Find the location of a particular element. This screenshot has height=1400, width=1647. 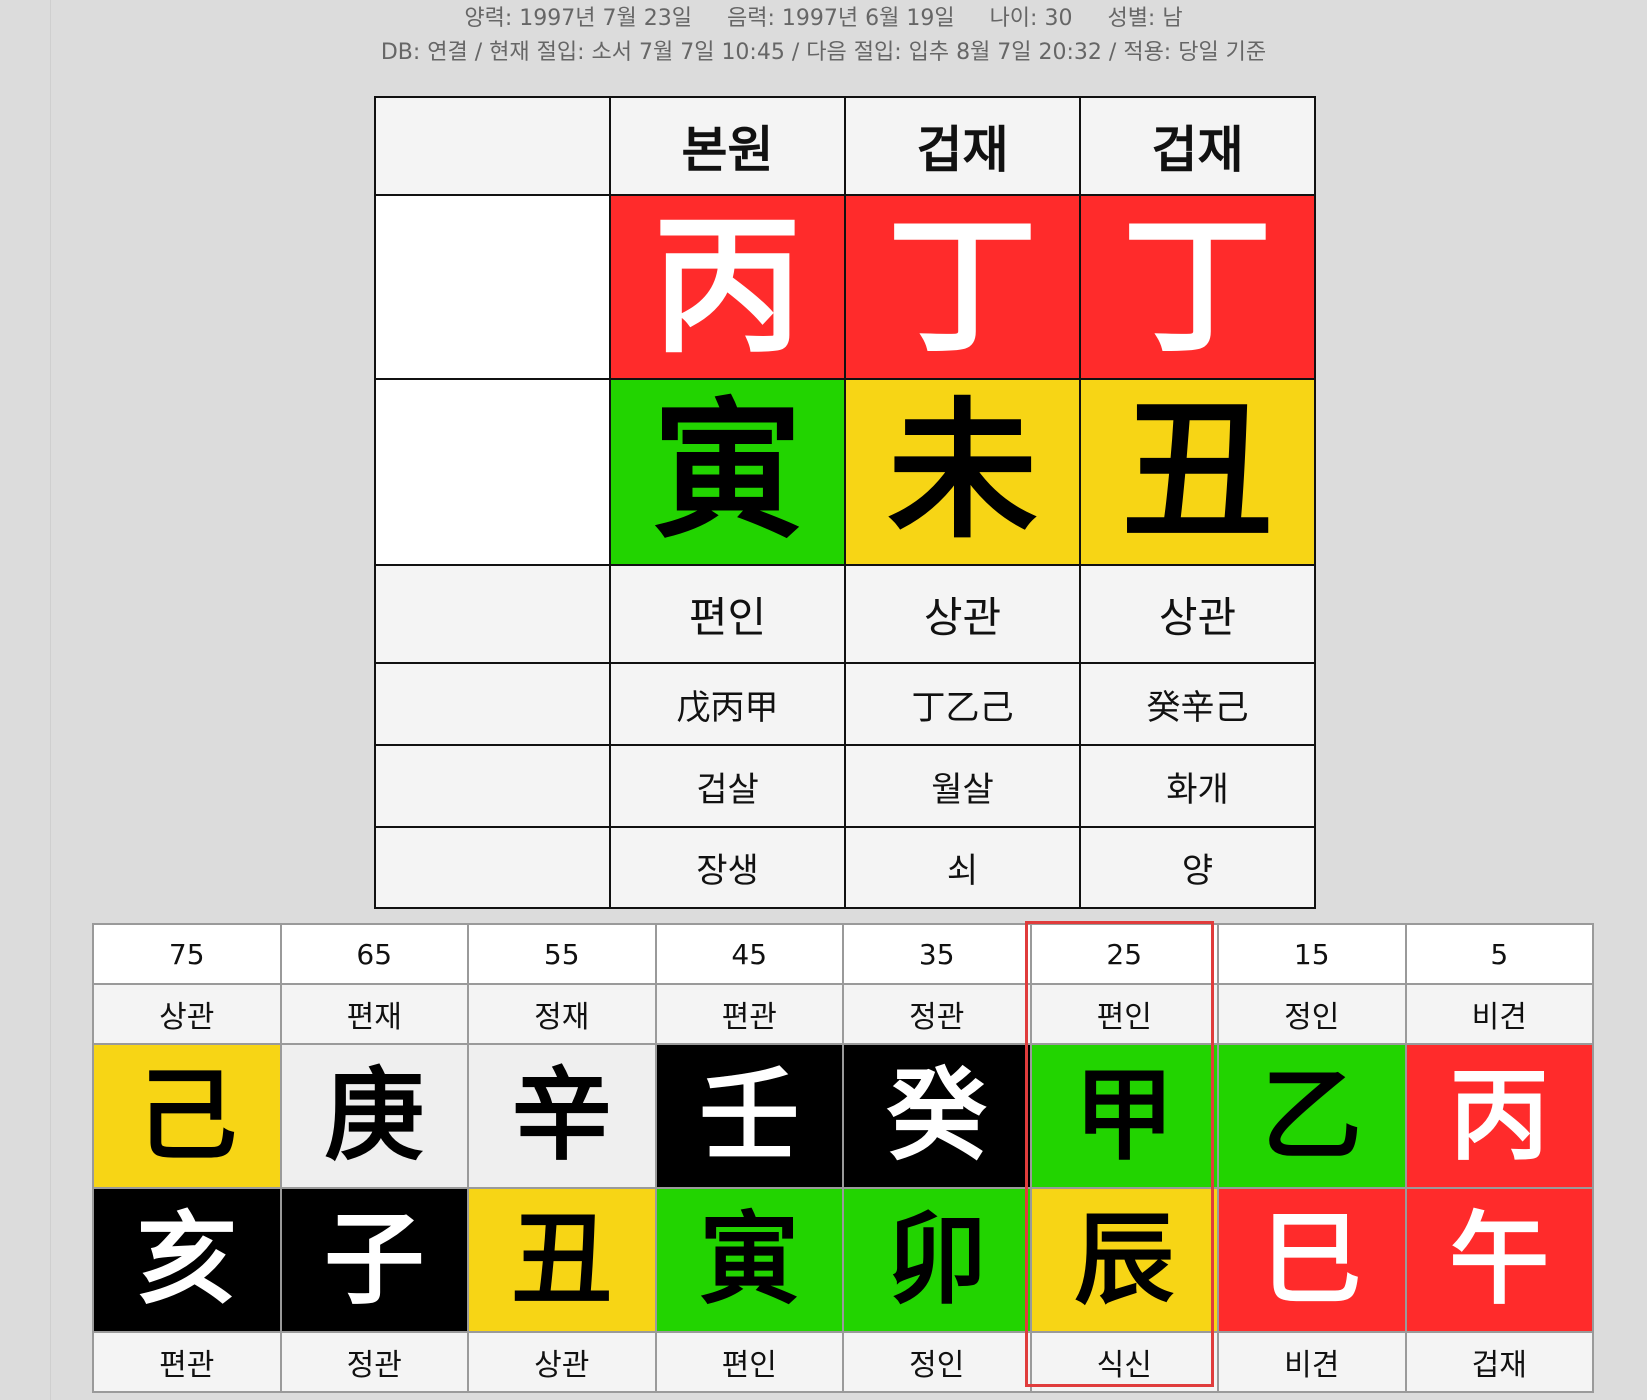

hidden-stems: 癸辛己 is located at coordinates (1197, 704).